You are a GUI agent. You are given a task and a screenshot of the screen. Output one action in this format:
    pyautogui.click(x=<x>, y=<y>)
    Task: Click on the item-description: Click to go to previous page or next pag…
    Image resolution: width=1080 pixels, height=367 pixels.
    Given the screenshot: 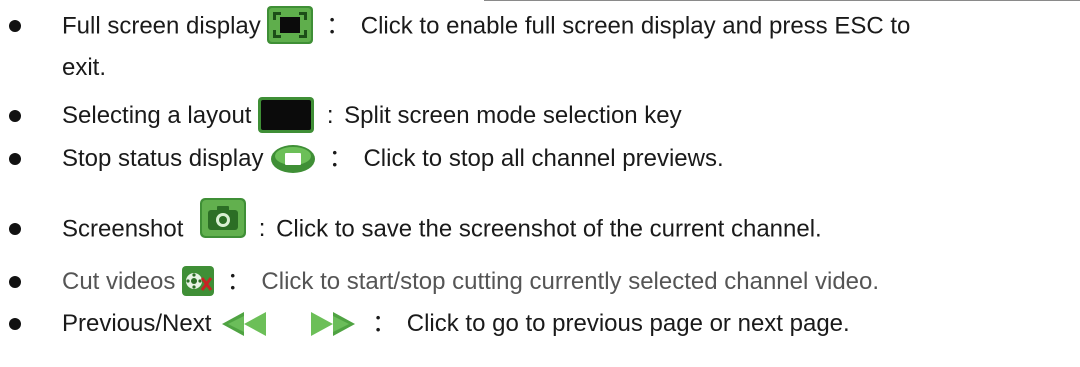 What is the action you would take?
    pyautogui.click(x=628, y=323)
    